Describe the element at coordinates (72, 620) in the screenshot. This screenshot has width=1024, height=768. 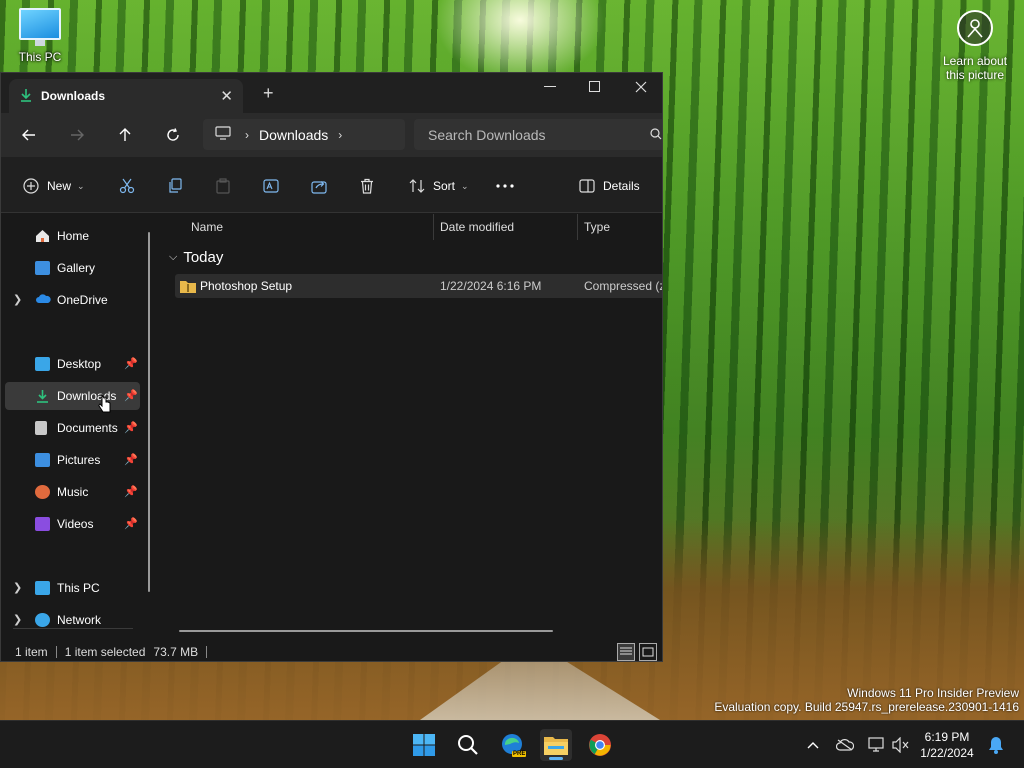
I see `sidebar-item-network: ❯ Network` at that location.